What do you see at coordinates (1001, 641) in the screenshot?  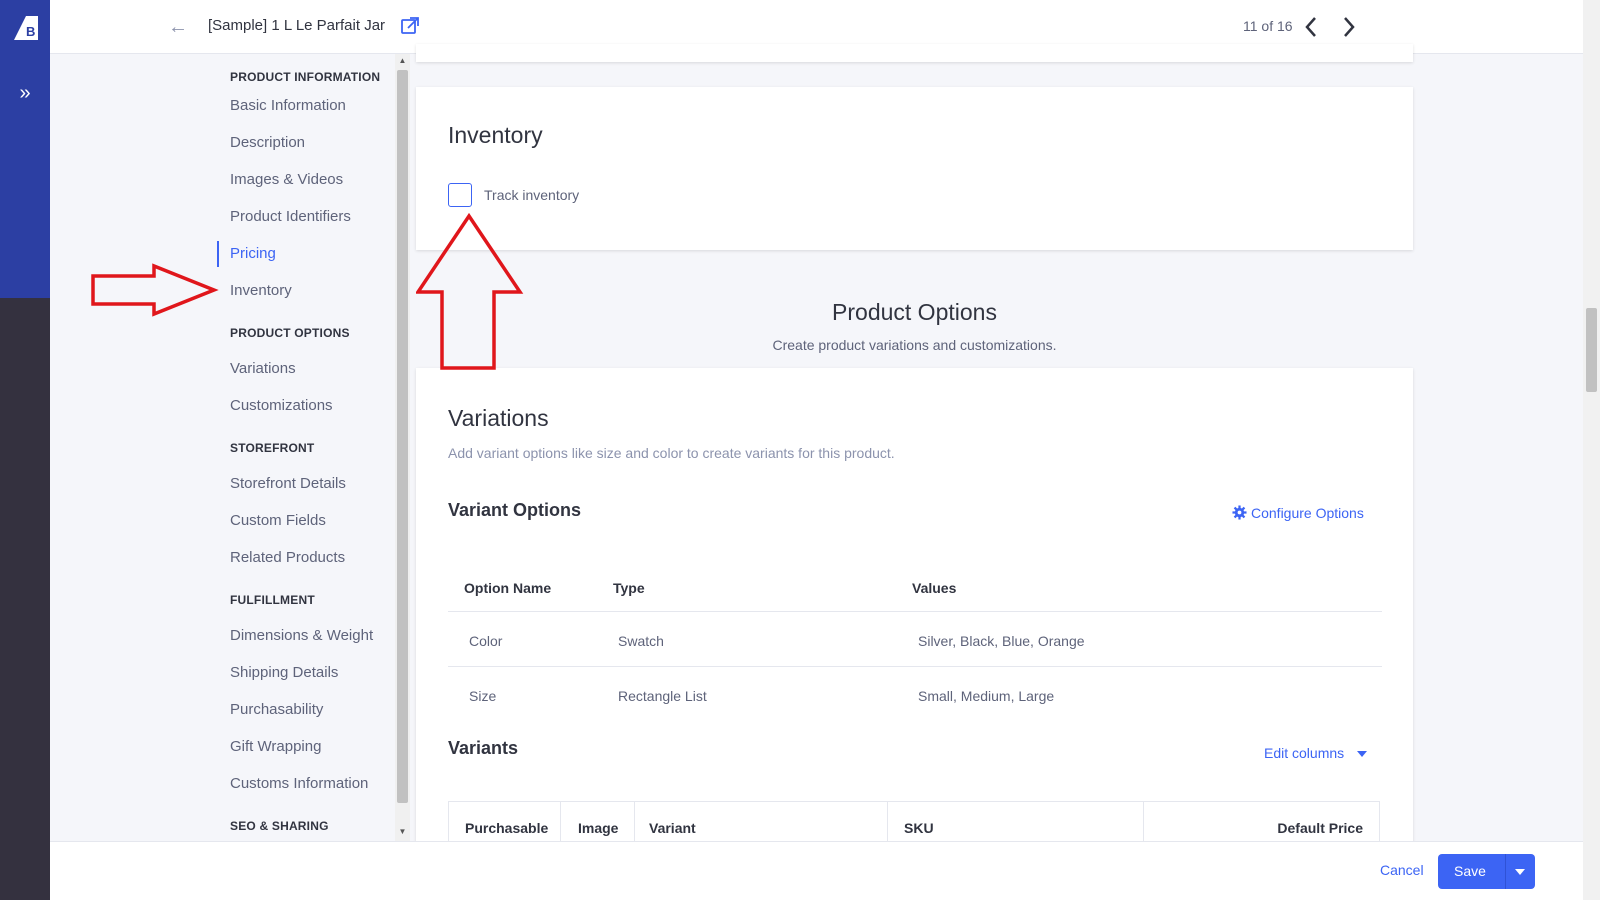 I see `table-cell-values: Silver, Black, Blue, Orange` at bounding box center [1001, 641].